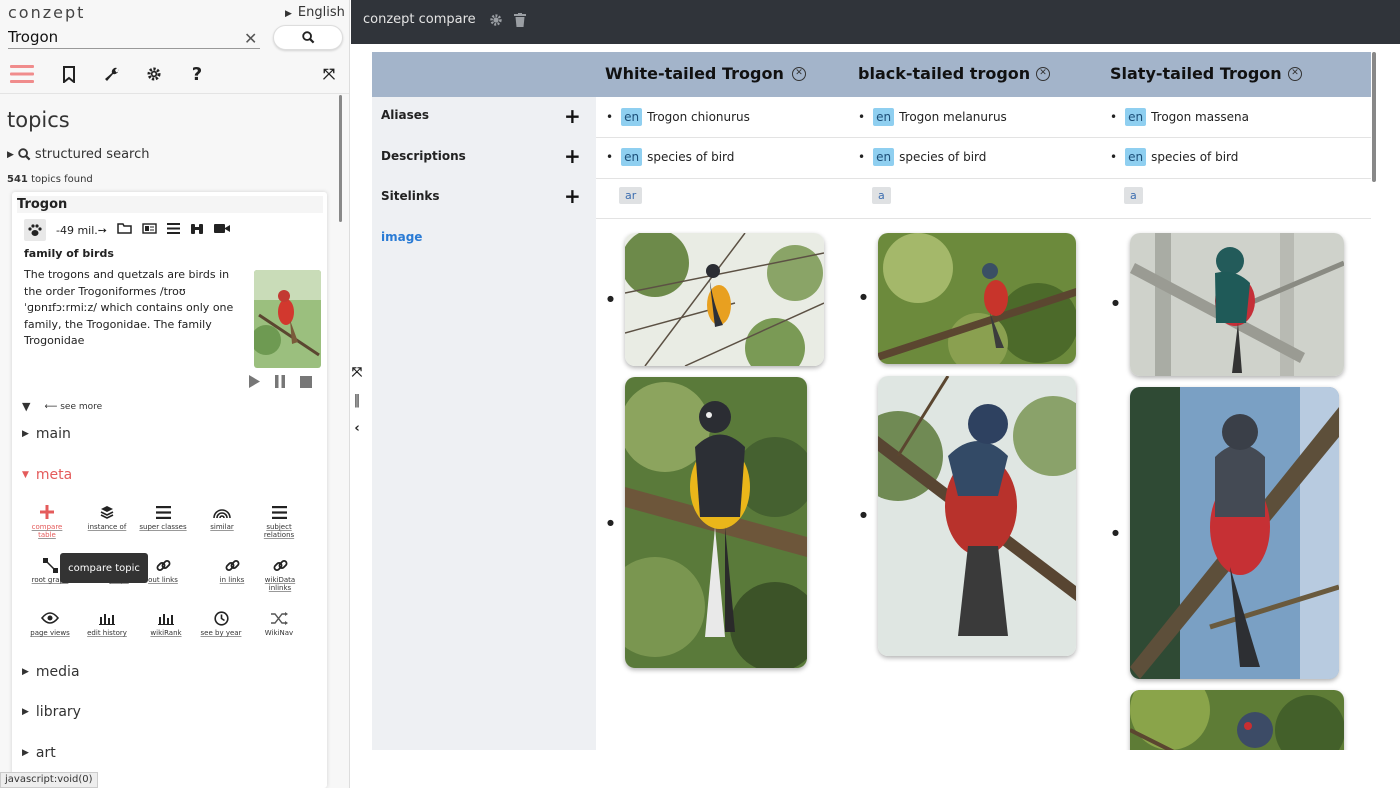 This screenshot has width=1400, height=788. I want to click on add-aliases-icon: +, so click(572, 116).